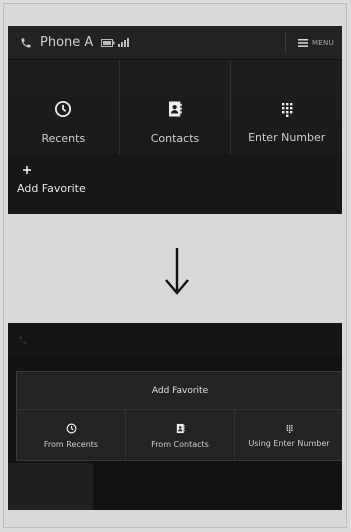 The image size is (351, 532). What do you see at coordinates (288, 435) in the screenshot?
I see `using-enter-number-option: Using Enter Number` at bounding box center [288, 435].